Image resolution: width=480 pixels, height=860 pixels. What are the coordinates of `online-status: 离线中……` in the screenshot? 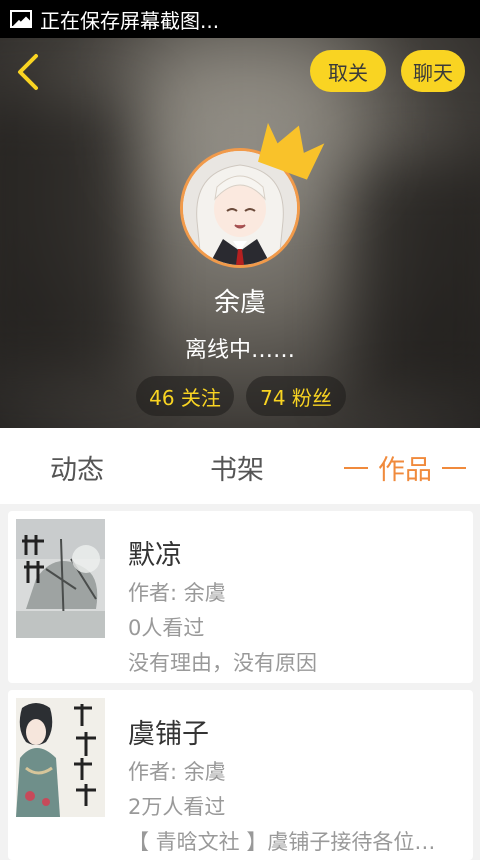 It's located at (239, 350).